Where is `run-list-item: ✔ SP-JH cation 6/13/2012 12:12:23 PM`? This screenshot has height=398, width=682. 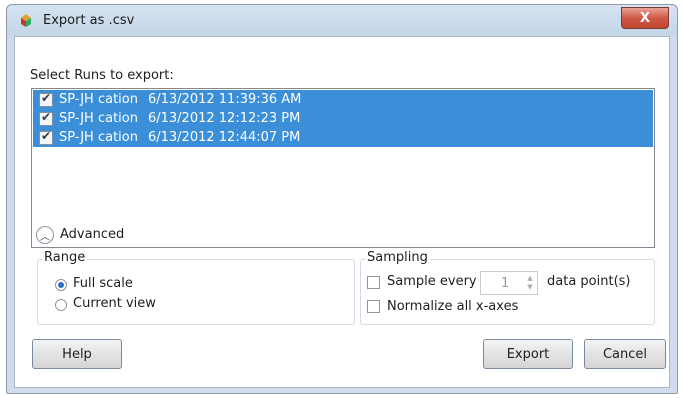
run-list-item: ✔ SP-JH cation 6/13/2012 12:12:23 PM is located at coordinates (343, 118).